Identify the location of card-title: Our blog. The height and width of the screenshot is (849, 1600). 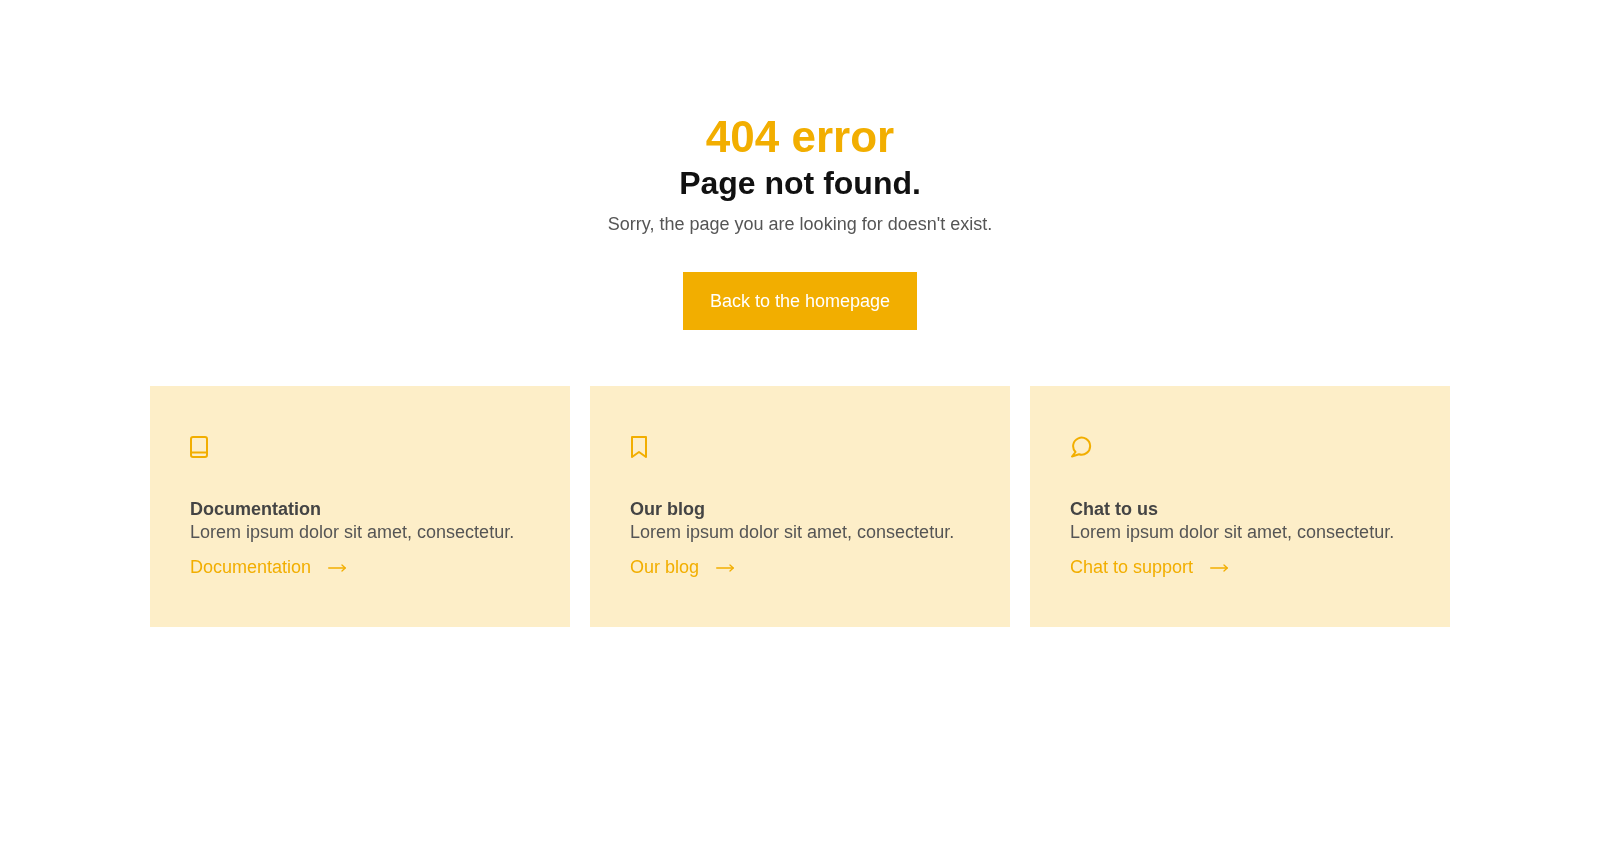
(668, 510).